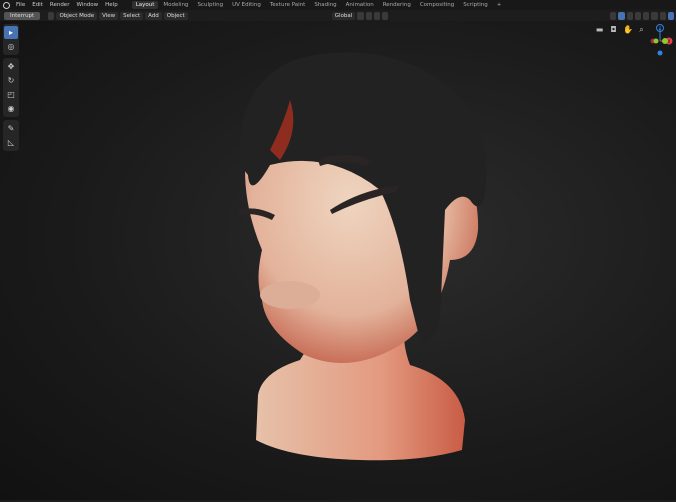 Image resolution: width=676 pixels, height=502 pixels. I want to click on camera-icon: ◘, so click(613, 29).